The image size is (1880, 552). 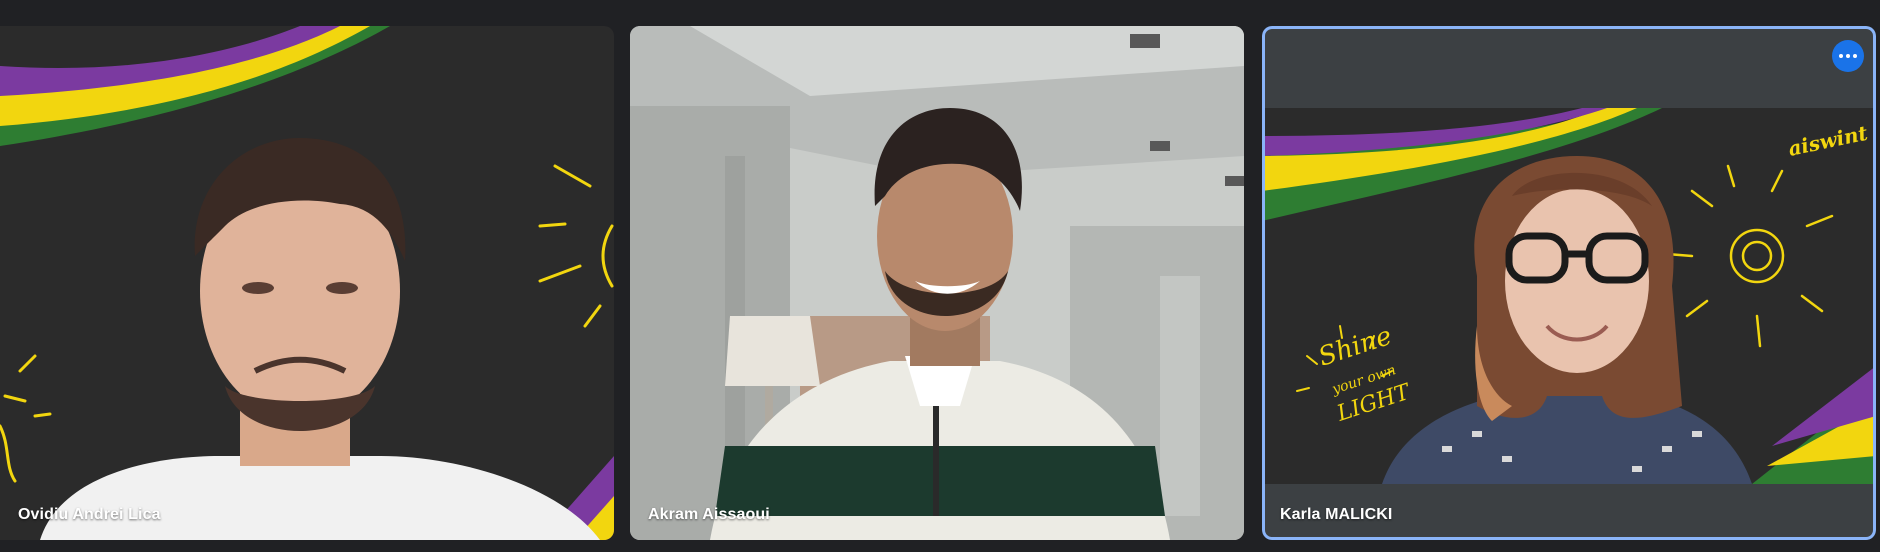 I want to click on more-horizontal-icon, so click(x=1841, y=56).